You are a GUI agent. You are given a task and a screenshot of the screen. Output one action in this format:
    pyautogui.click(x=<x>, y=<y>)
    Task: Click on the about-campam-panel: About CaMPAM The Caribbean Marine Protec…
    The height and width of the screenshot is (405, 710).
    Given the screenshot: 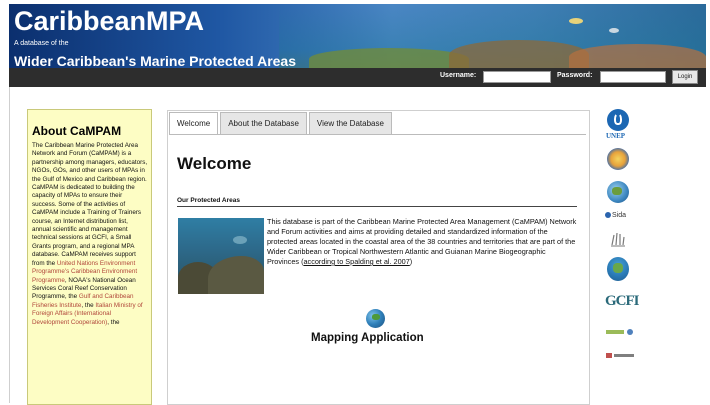 What is the action you would take?
    pyautogui.click(x=89, y=257)
    